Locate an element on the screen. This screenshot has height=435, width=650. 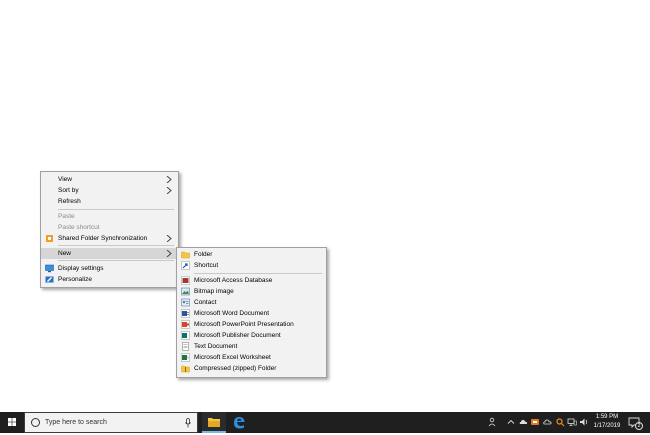
display-settings-icon is located at coordinates (49, 268).